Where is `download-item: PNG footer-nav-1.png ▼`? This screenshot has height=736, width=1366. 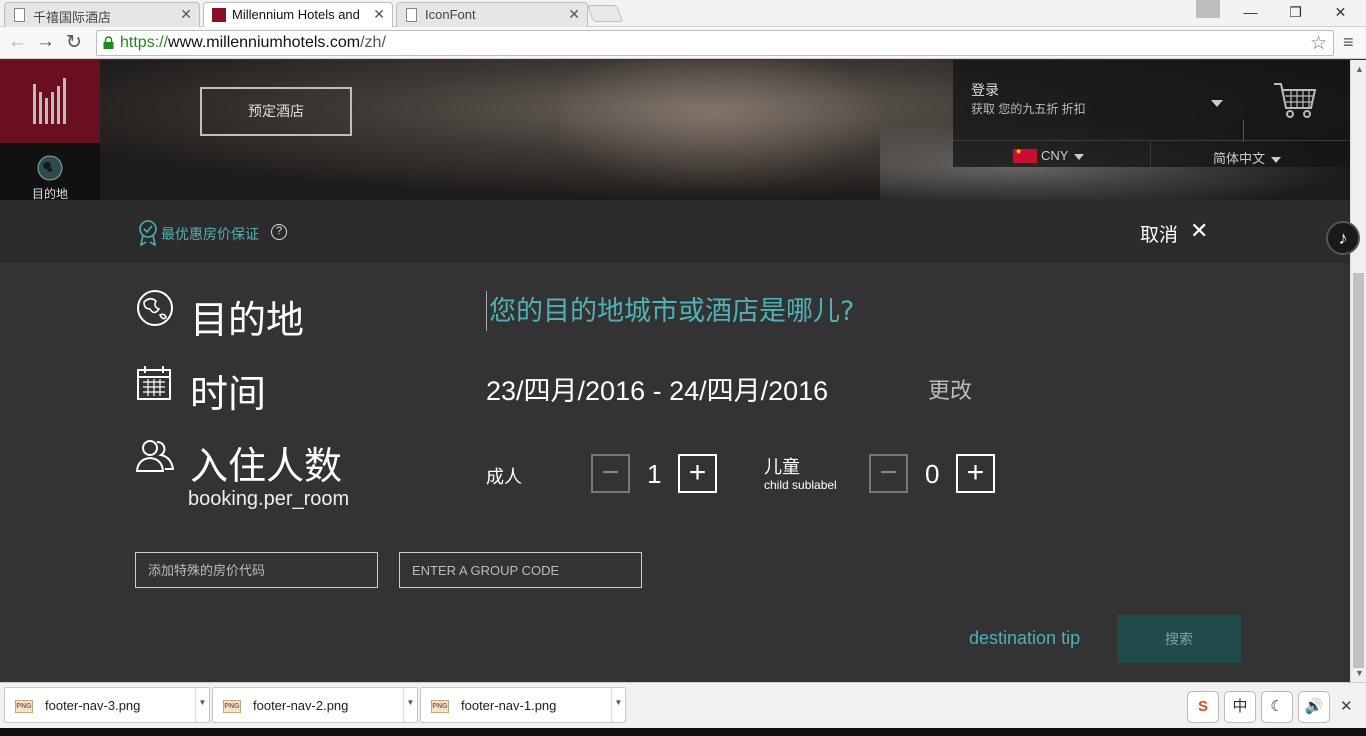
download-item: PNG footer-nav-1.png ▼ is located at coordinates (523, 705).